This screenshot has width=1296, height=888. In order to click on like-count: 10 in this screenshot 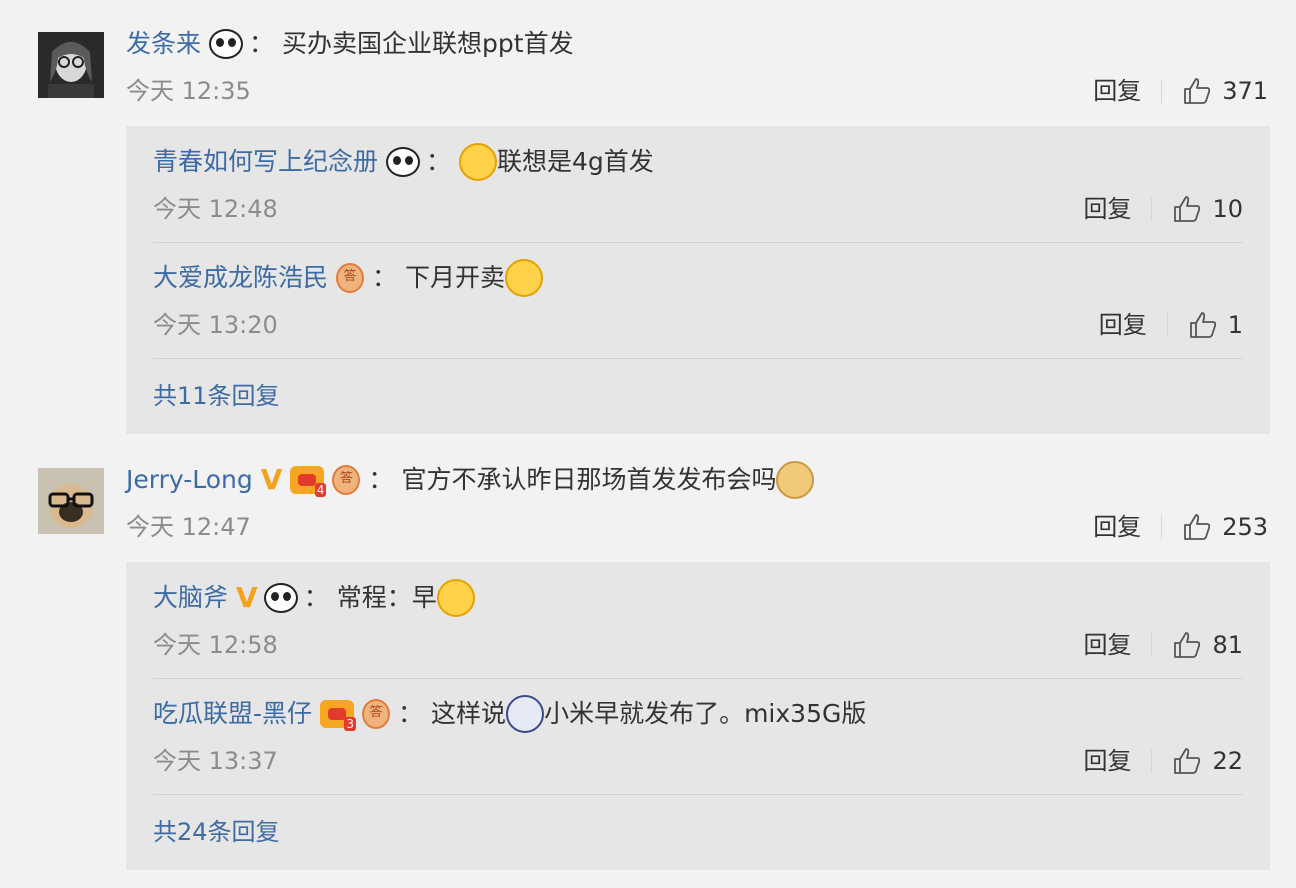, I will do `click(1227, 209)`.